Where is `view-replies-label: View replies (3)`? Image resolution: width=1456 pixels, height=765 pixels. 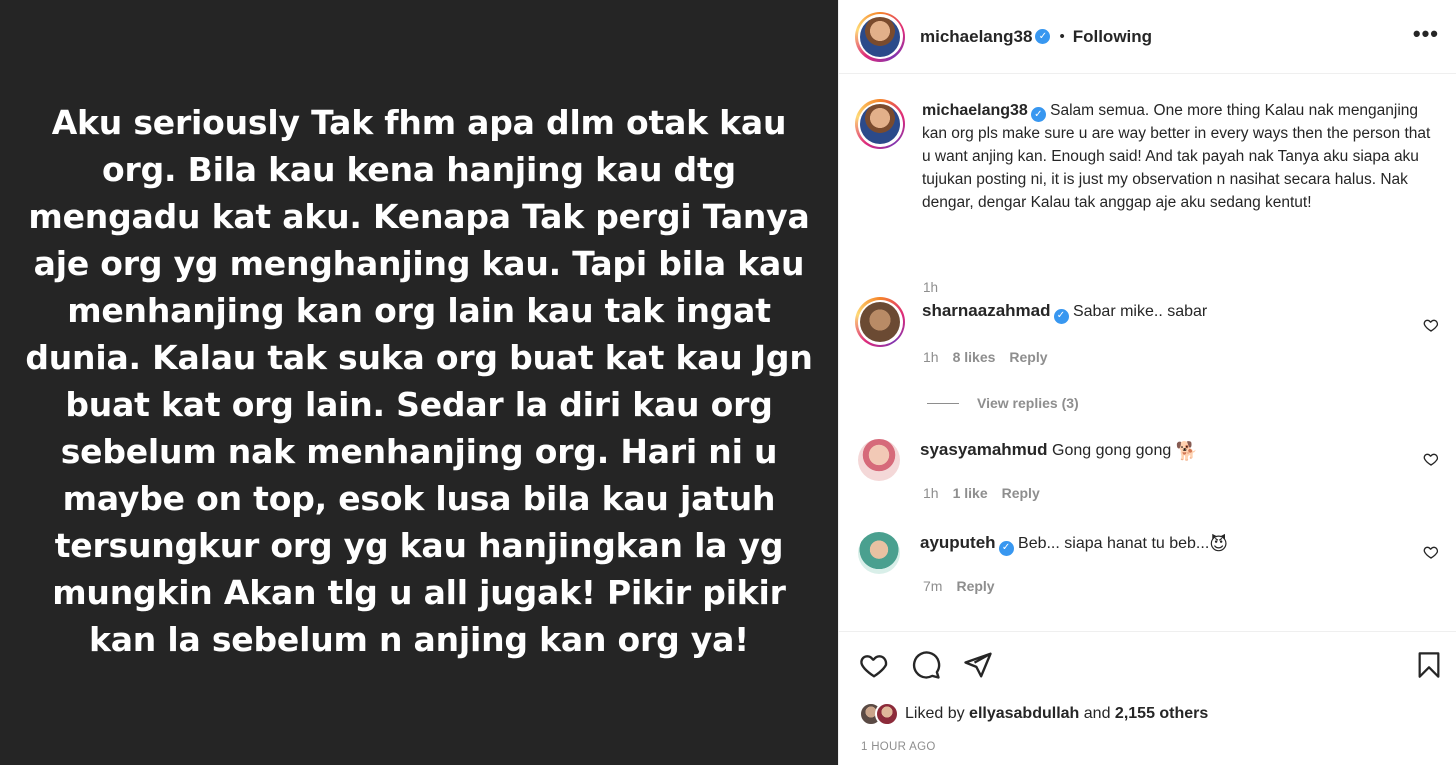
view-replies-label: View replies (3) is located at coordinates (1028, 403).